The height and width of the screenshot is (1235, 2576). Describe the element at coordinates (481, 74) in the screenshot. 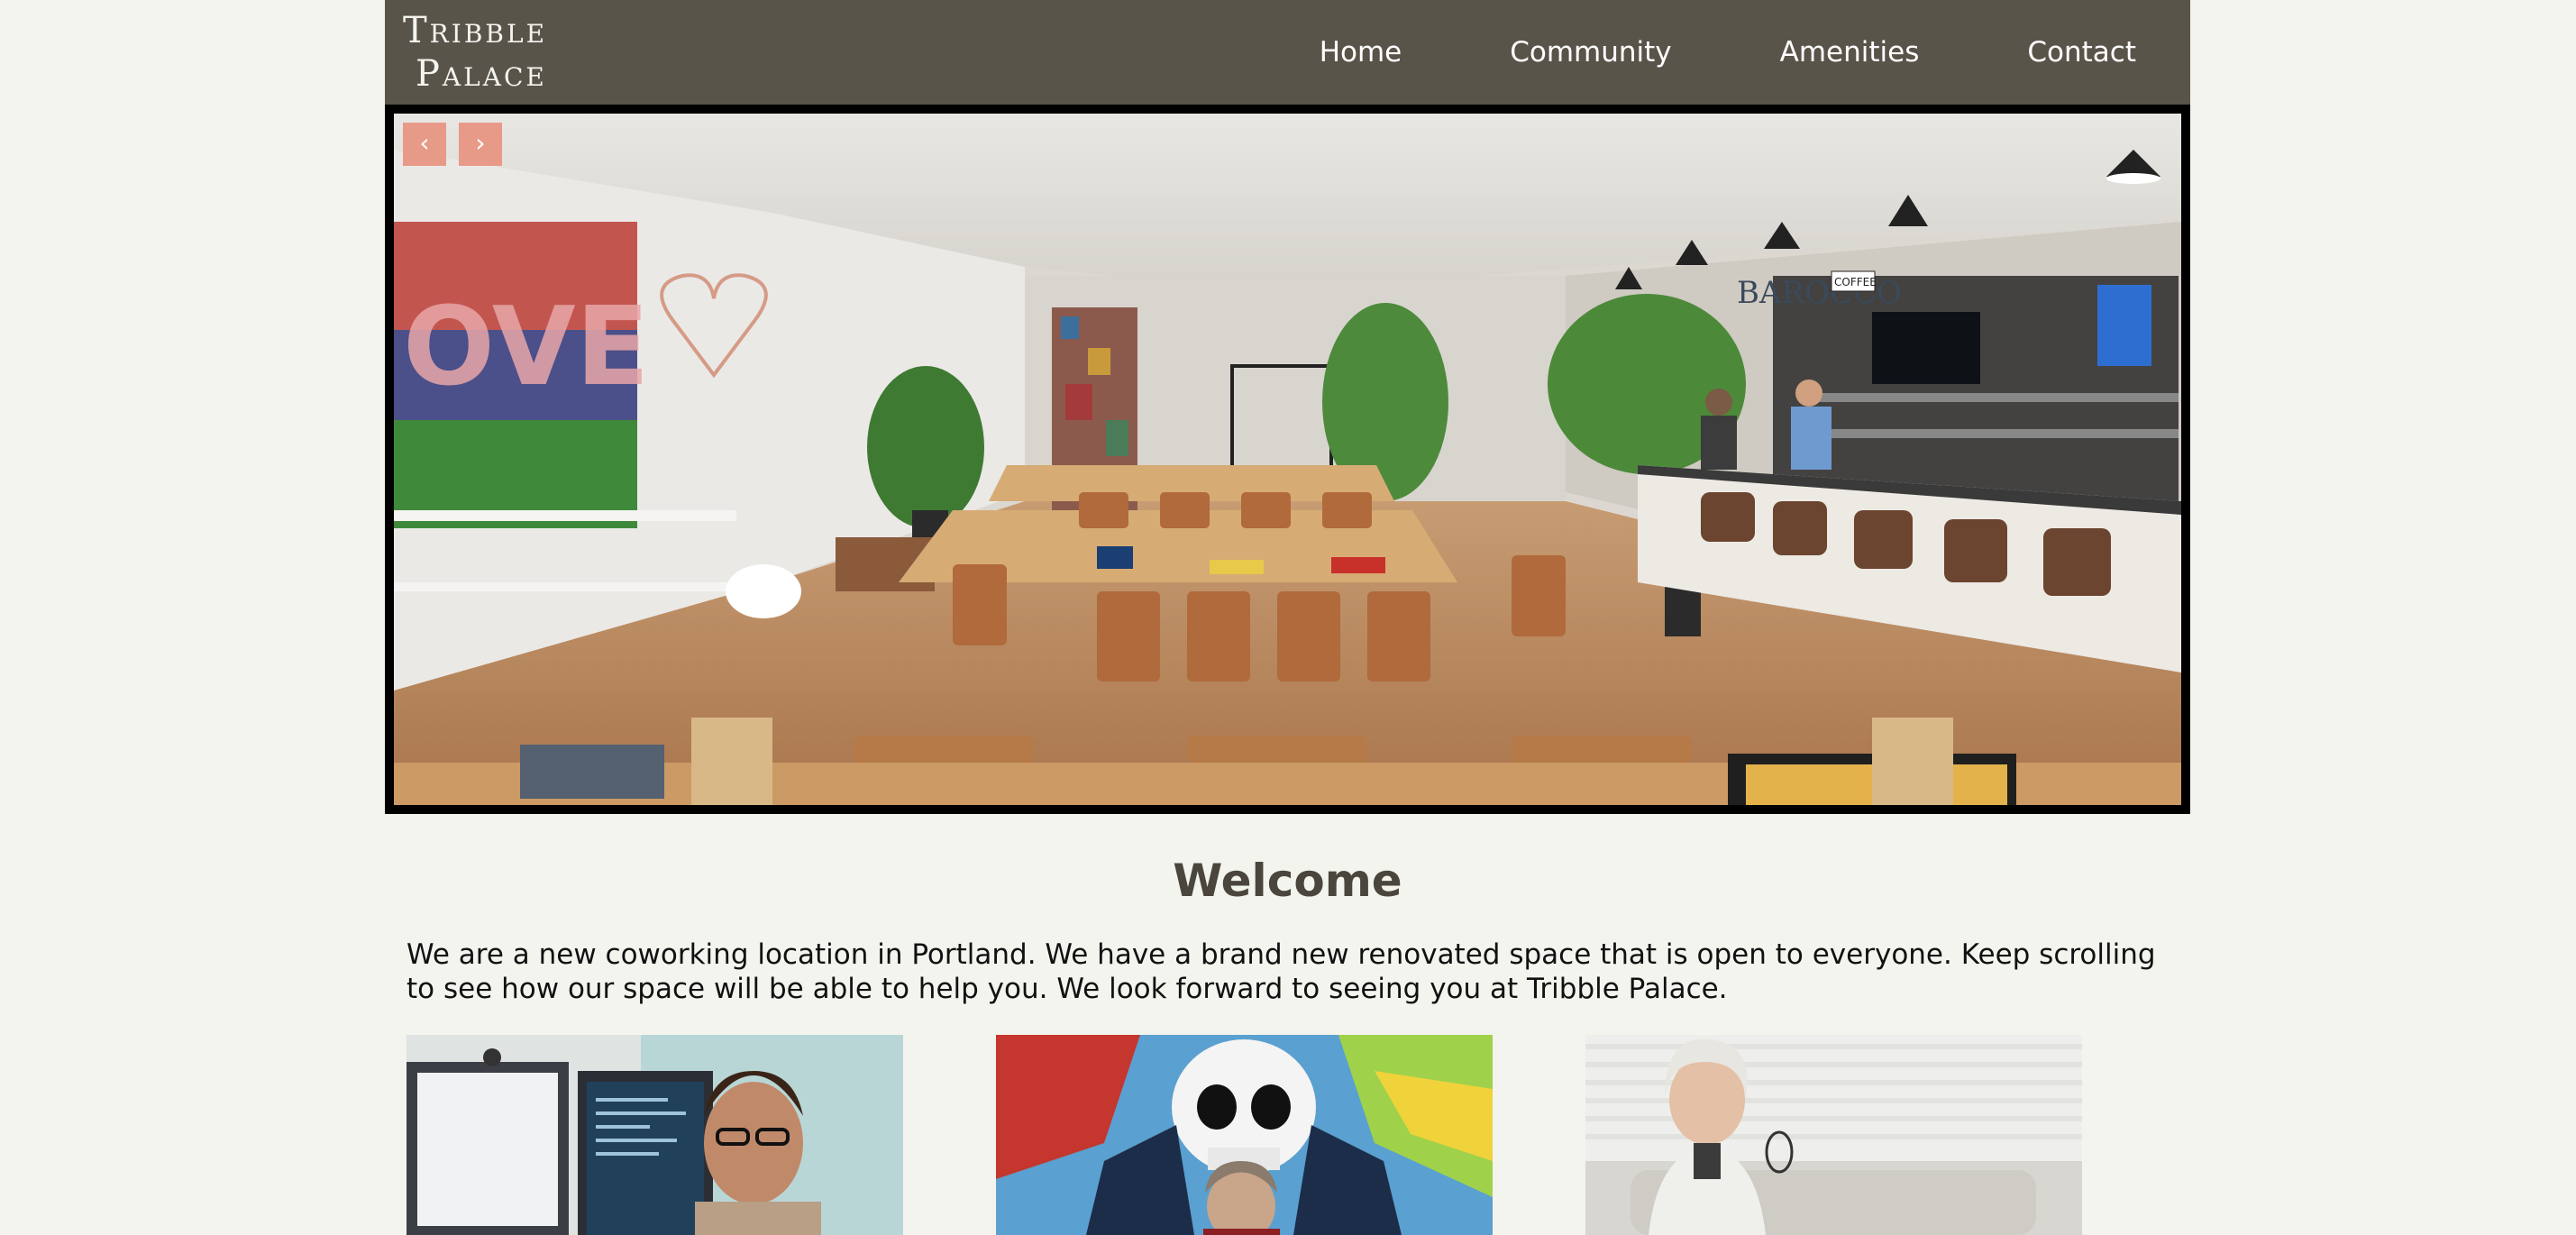

I see `logo-line-2: Palace` at that location.